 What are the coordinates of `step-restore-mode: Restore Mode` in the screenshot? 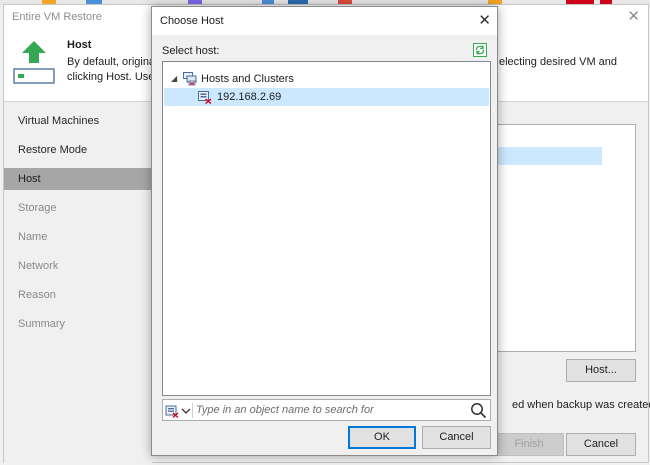 It's located at (78, 150).